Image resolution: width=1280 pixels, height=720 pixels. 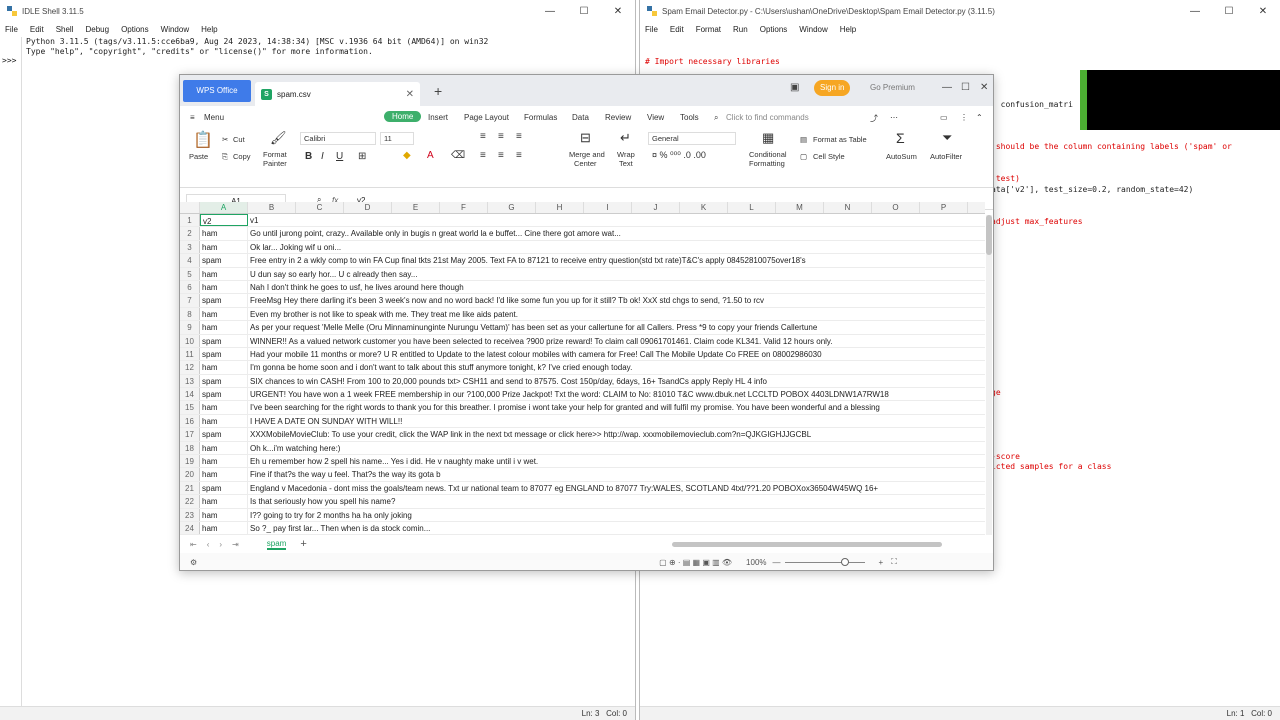 What do you see at coordinates (881, 562) in the screenshot?
I see `zoom-in-icon: +` at bounding box center [881, 562].